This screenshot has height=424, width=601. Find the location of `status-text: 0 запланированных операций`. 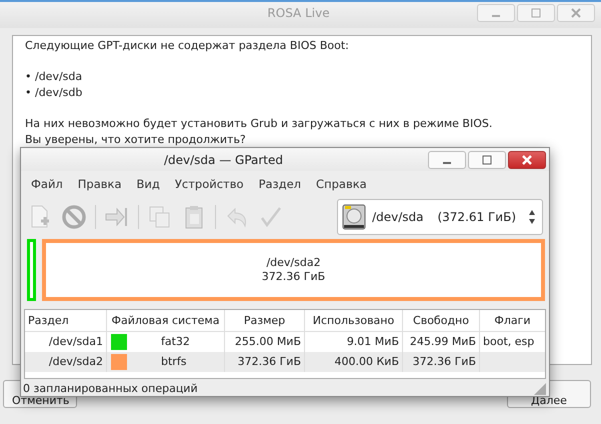

status-text: 0 запланированных операций is located at coordinates (110, 388).